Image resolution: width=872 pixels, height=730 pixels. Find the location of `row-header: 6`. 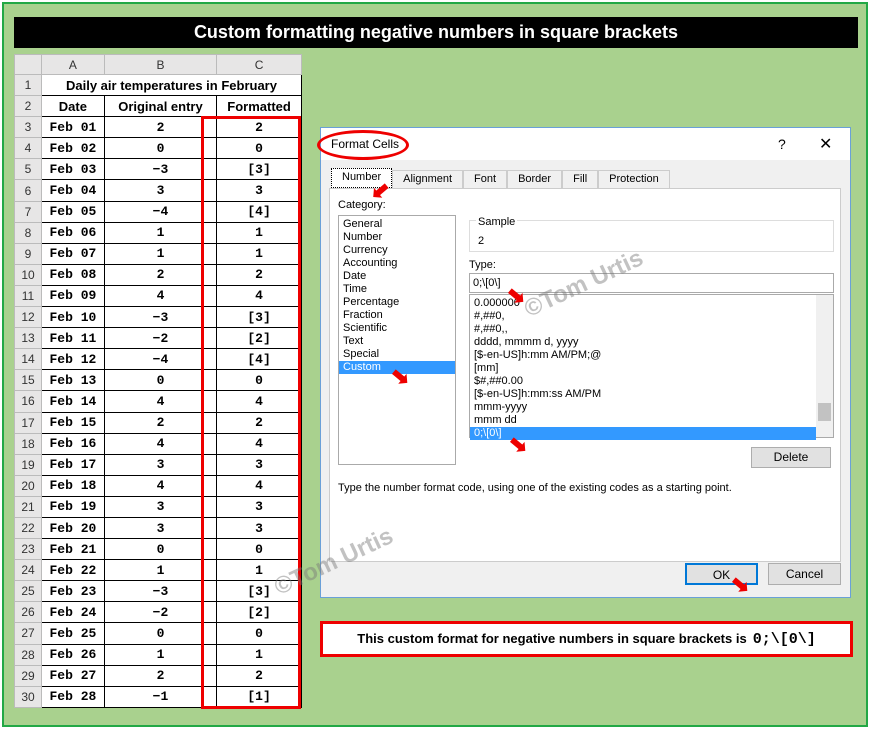

row-header: 6 is located at coordinates (28, 190).